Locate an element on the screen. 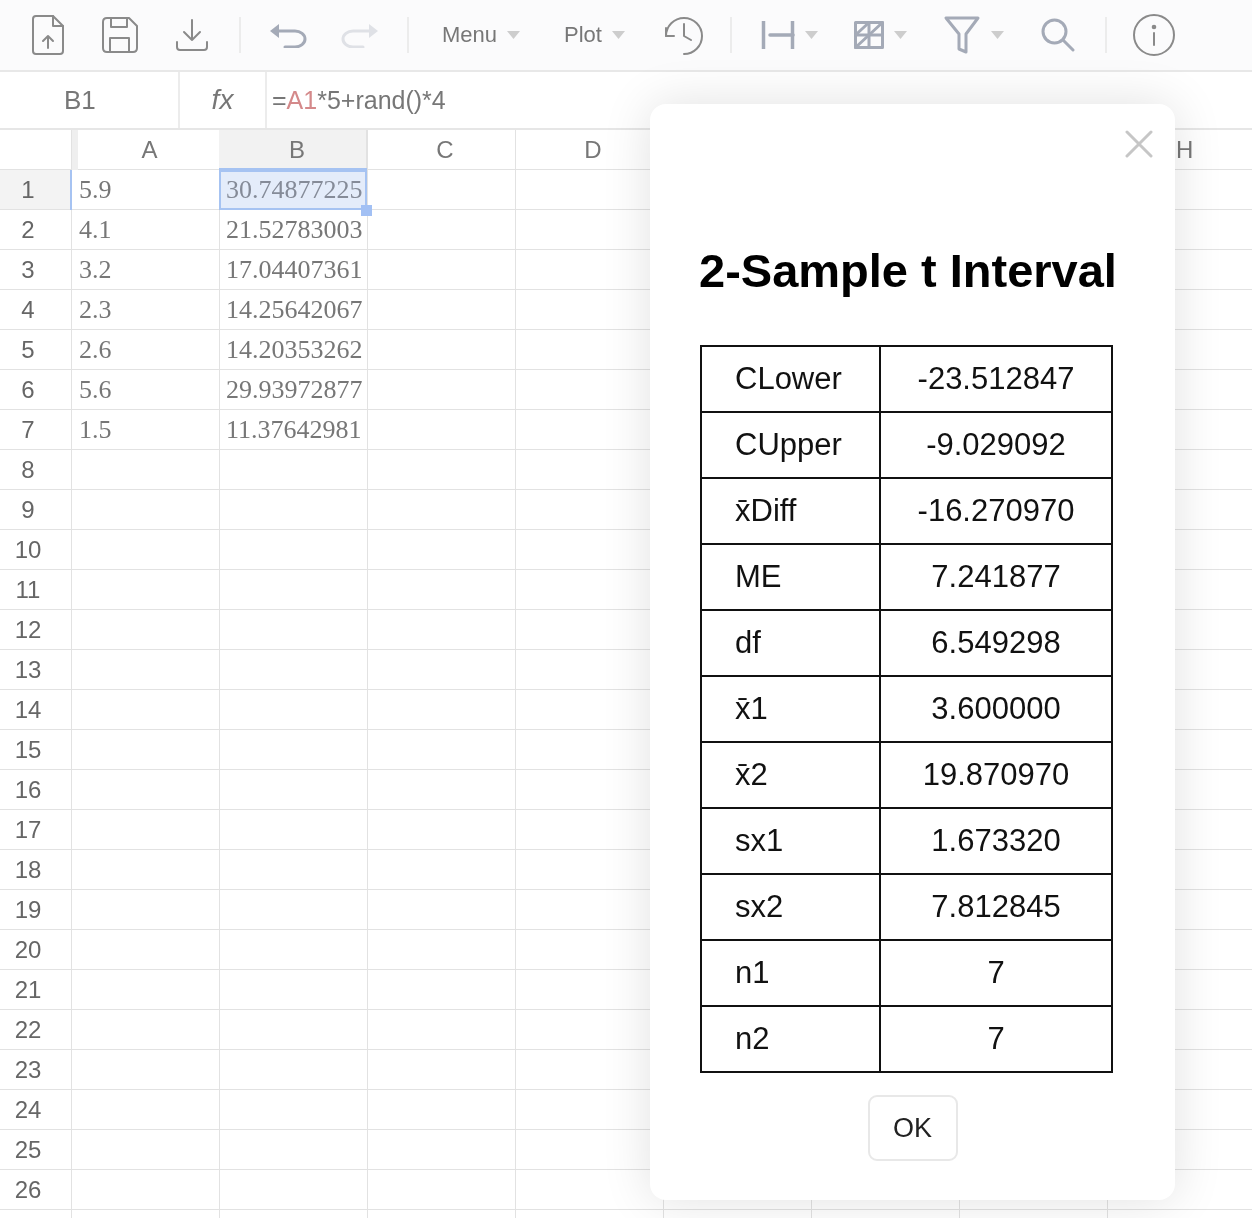 This screenshot has height=1218, width=1252. sheet-cell: 2.6 is located at coordinates (145, 350).